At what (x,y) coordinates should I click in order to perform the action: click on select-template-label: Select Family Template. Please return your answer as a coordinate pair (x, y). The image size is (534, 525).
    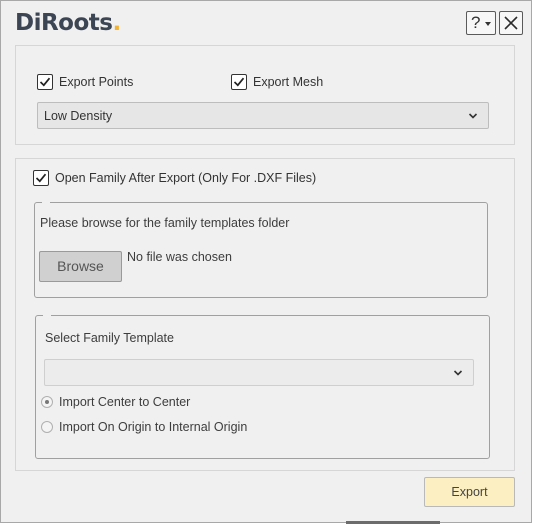
    Looking at the image, I should click on (109, 338).